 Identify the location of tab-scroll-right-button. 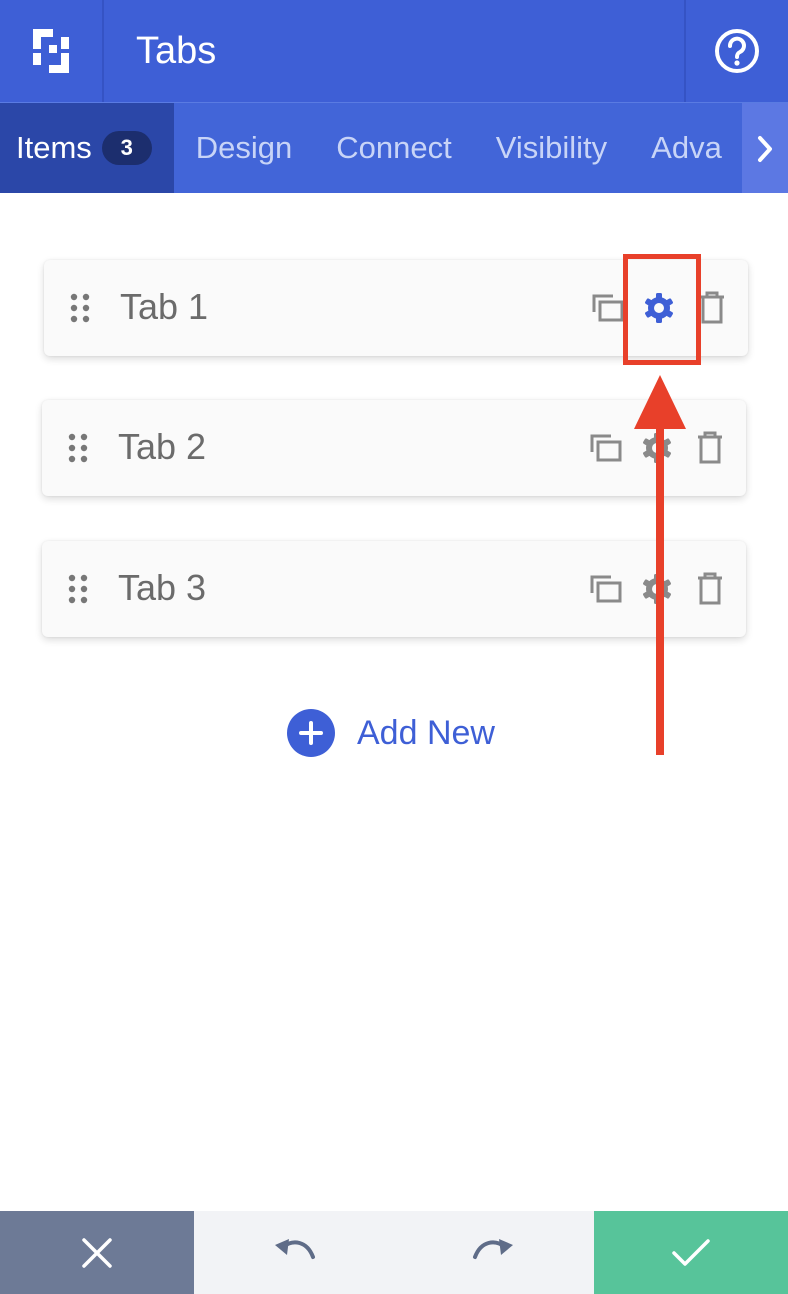
(765, 148).